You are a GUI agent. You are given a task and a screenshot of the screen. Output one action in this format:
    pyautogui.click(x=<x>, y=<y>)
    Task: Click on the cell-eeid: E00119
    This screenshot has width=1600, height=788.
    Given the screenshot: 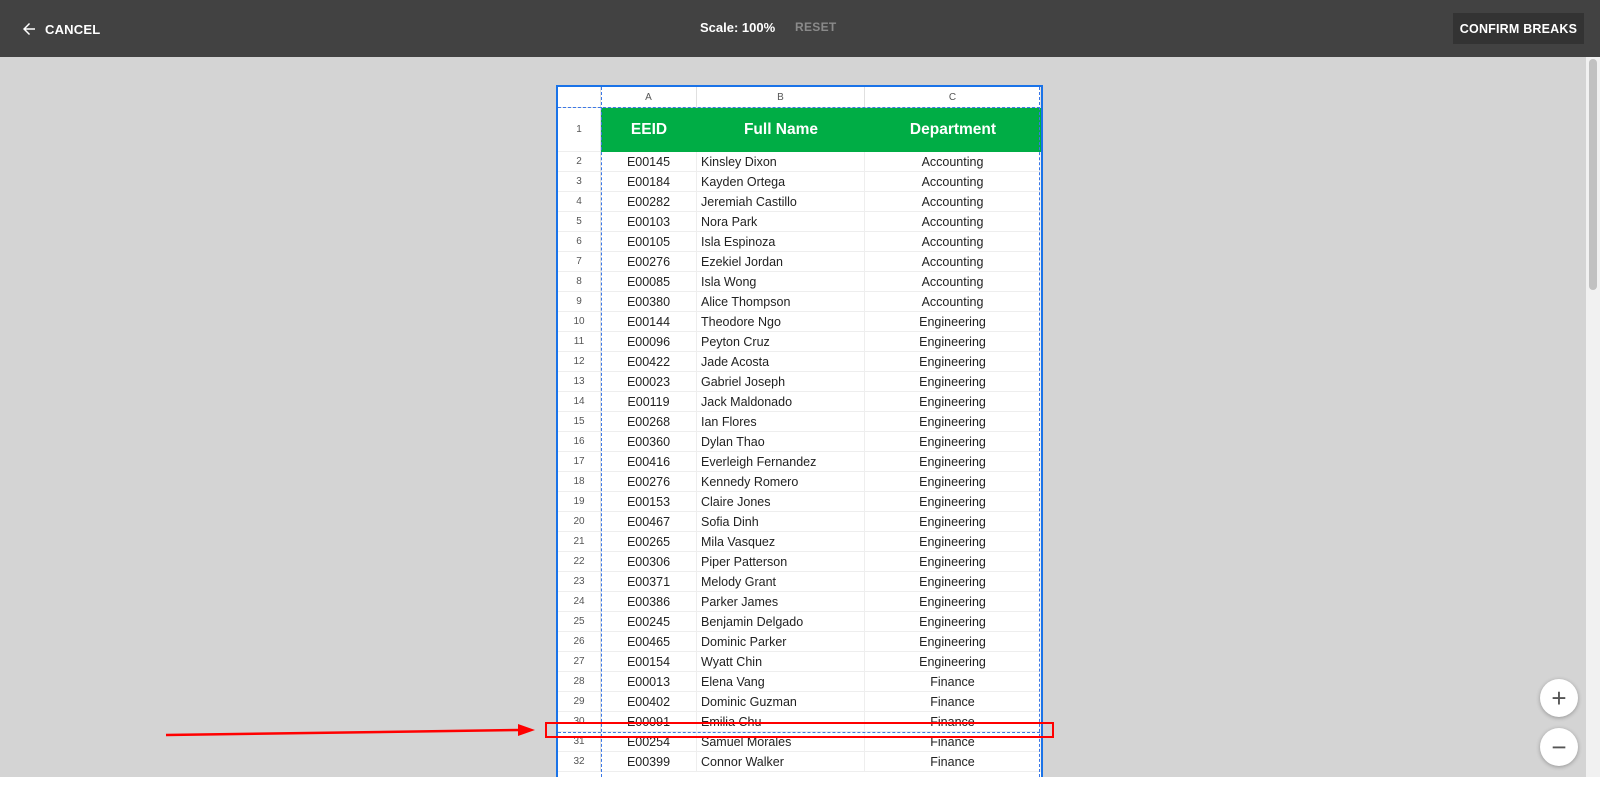 What is the action you would take?
    pyautogui.click(x=649, y=402)
    